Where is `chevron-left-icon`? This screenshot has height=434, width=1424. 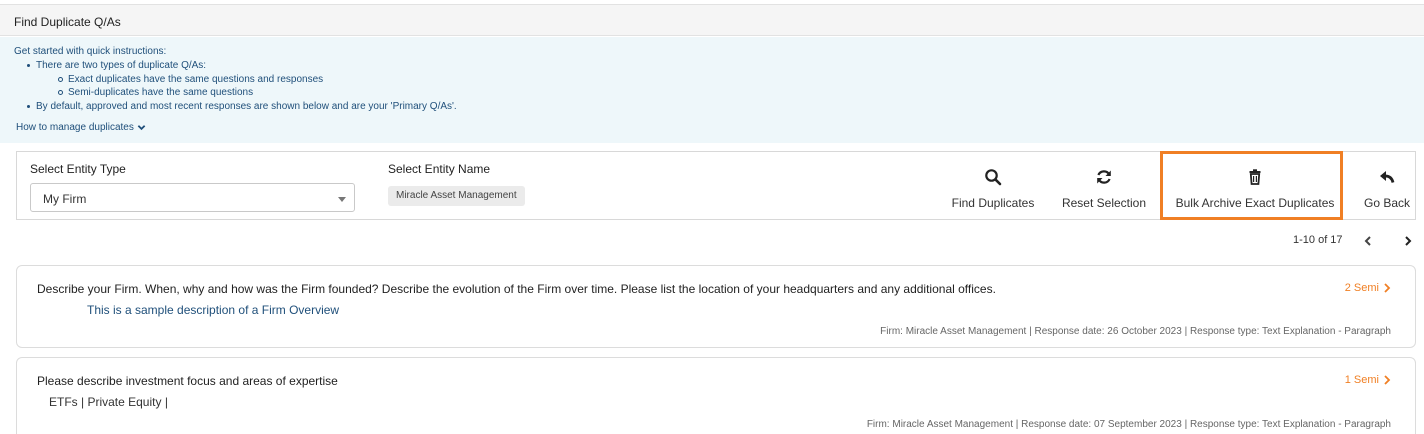
chevron-left-icon is located at coordinates (1368, 241).